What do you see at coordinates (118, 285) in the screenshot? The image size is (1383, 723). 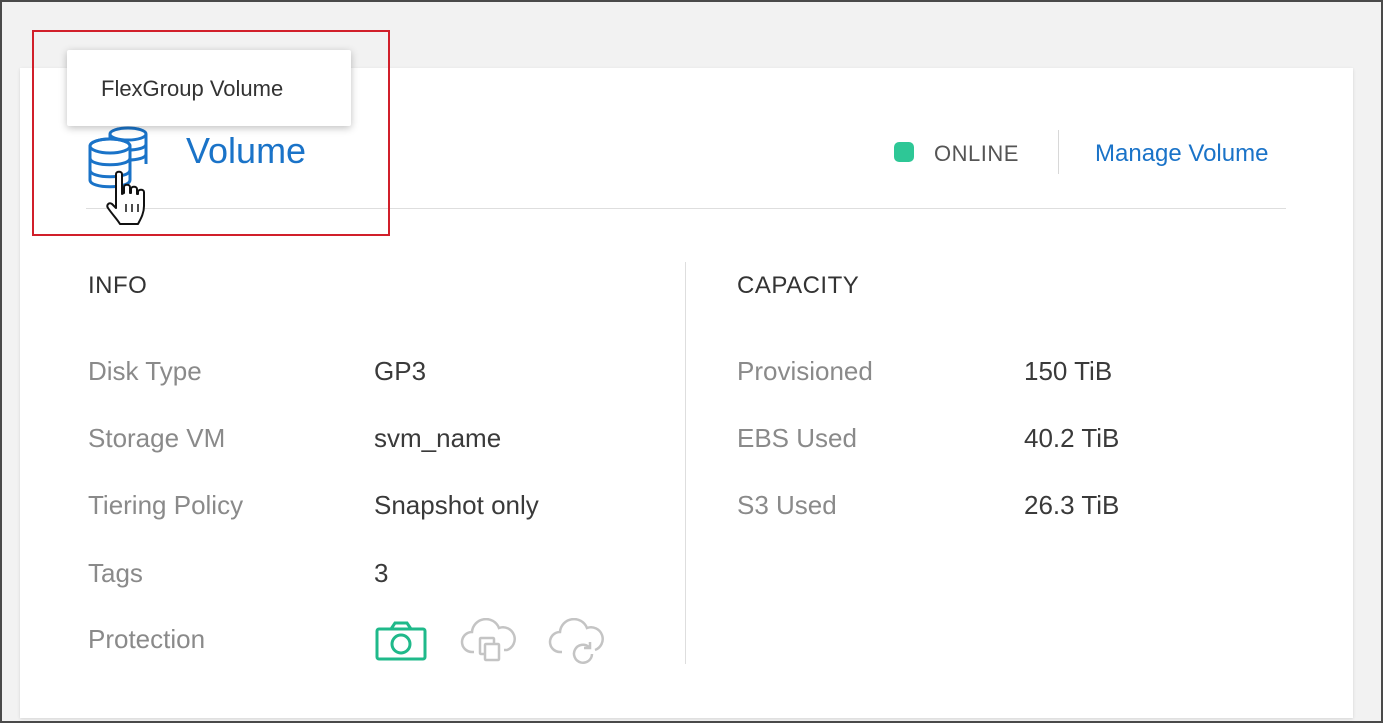 I see `info-heading: INFO` at bounding box center [118, 285].